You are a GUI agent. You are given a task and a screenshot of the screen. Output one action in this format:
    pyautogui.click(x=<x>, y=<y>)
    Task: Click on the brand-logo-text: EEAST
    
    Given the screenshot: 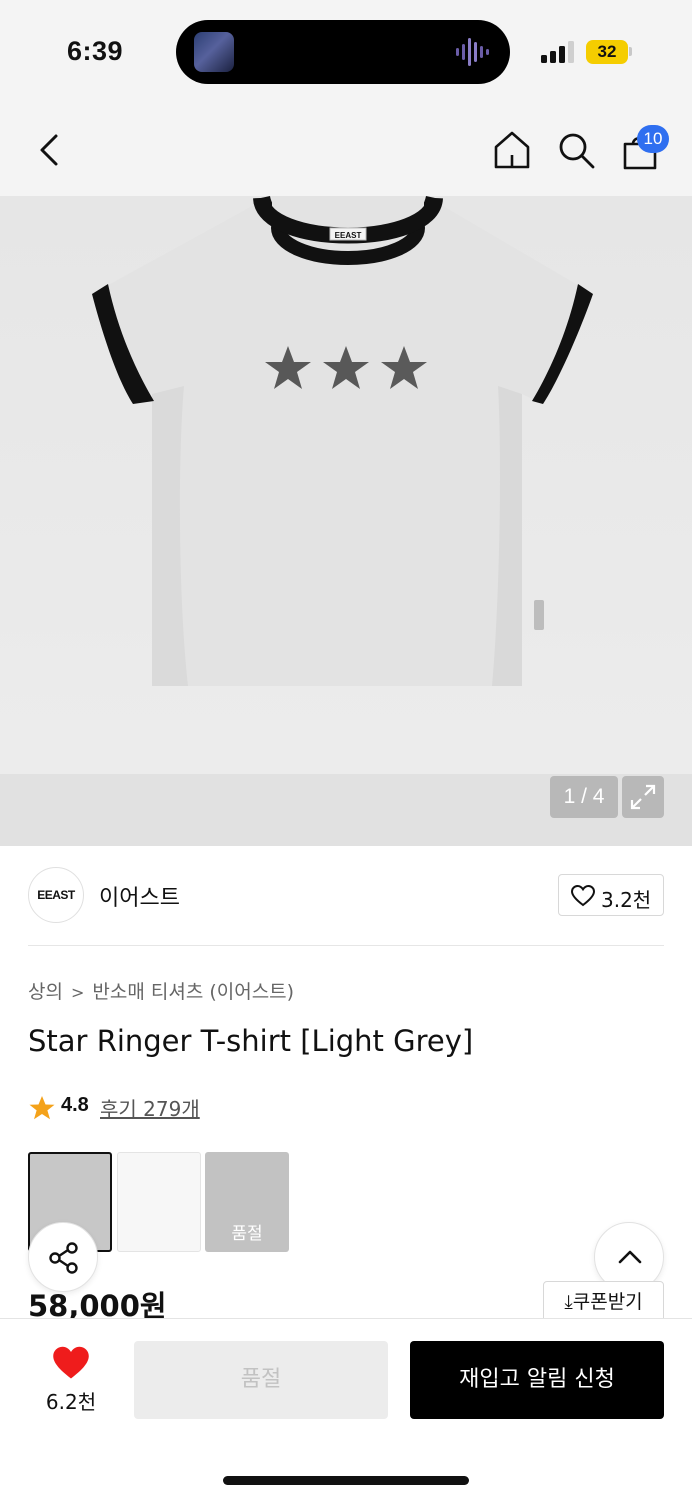 What is the action you would take?
    pyautogui.click(x=56, y=895)
    